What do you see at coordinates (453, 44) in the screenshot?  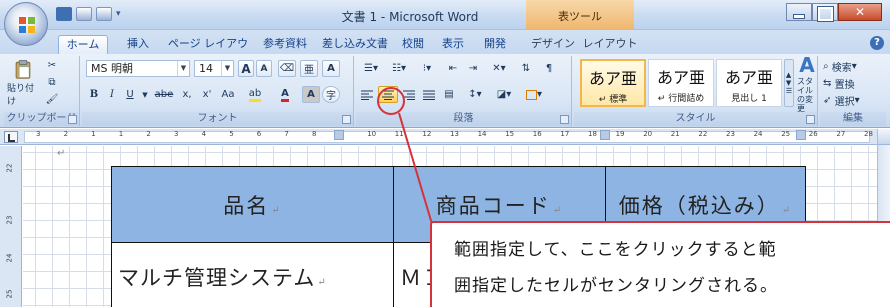 I see `tab-view: 表示` at bounding box center [453, 44].